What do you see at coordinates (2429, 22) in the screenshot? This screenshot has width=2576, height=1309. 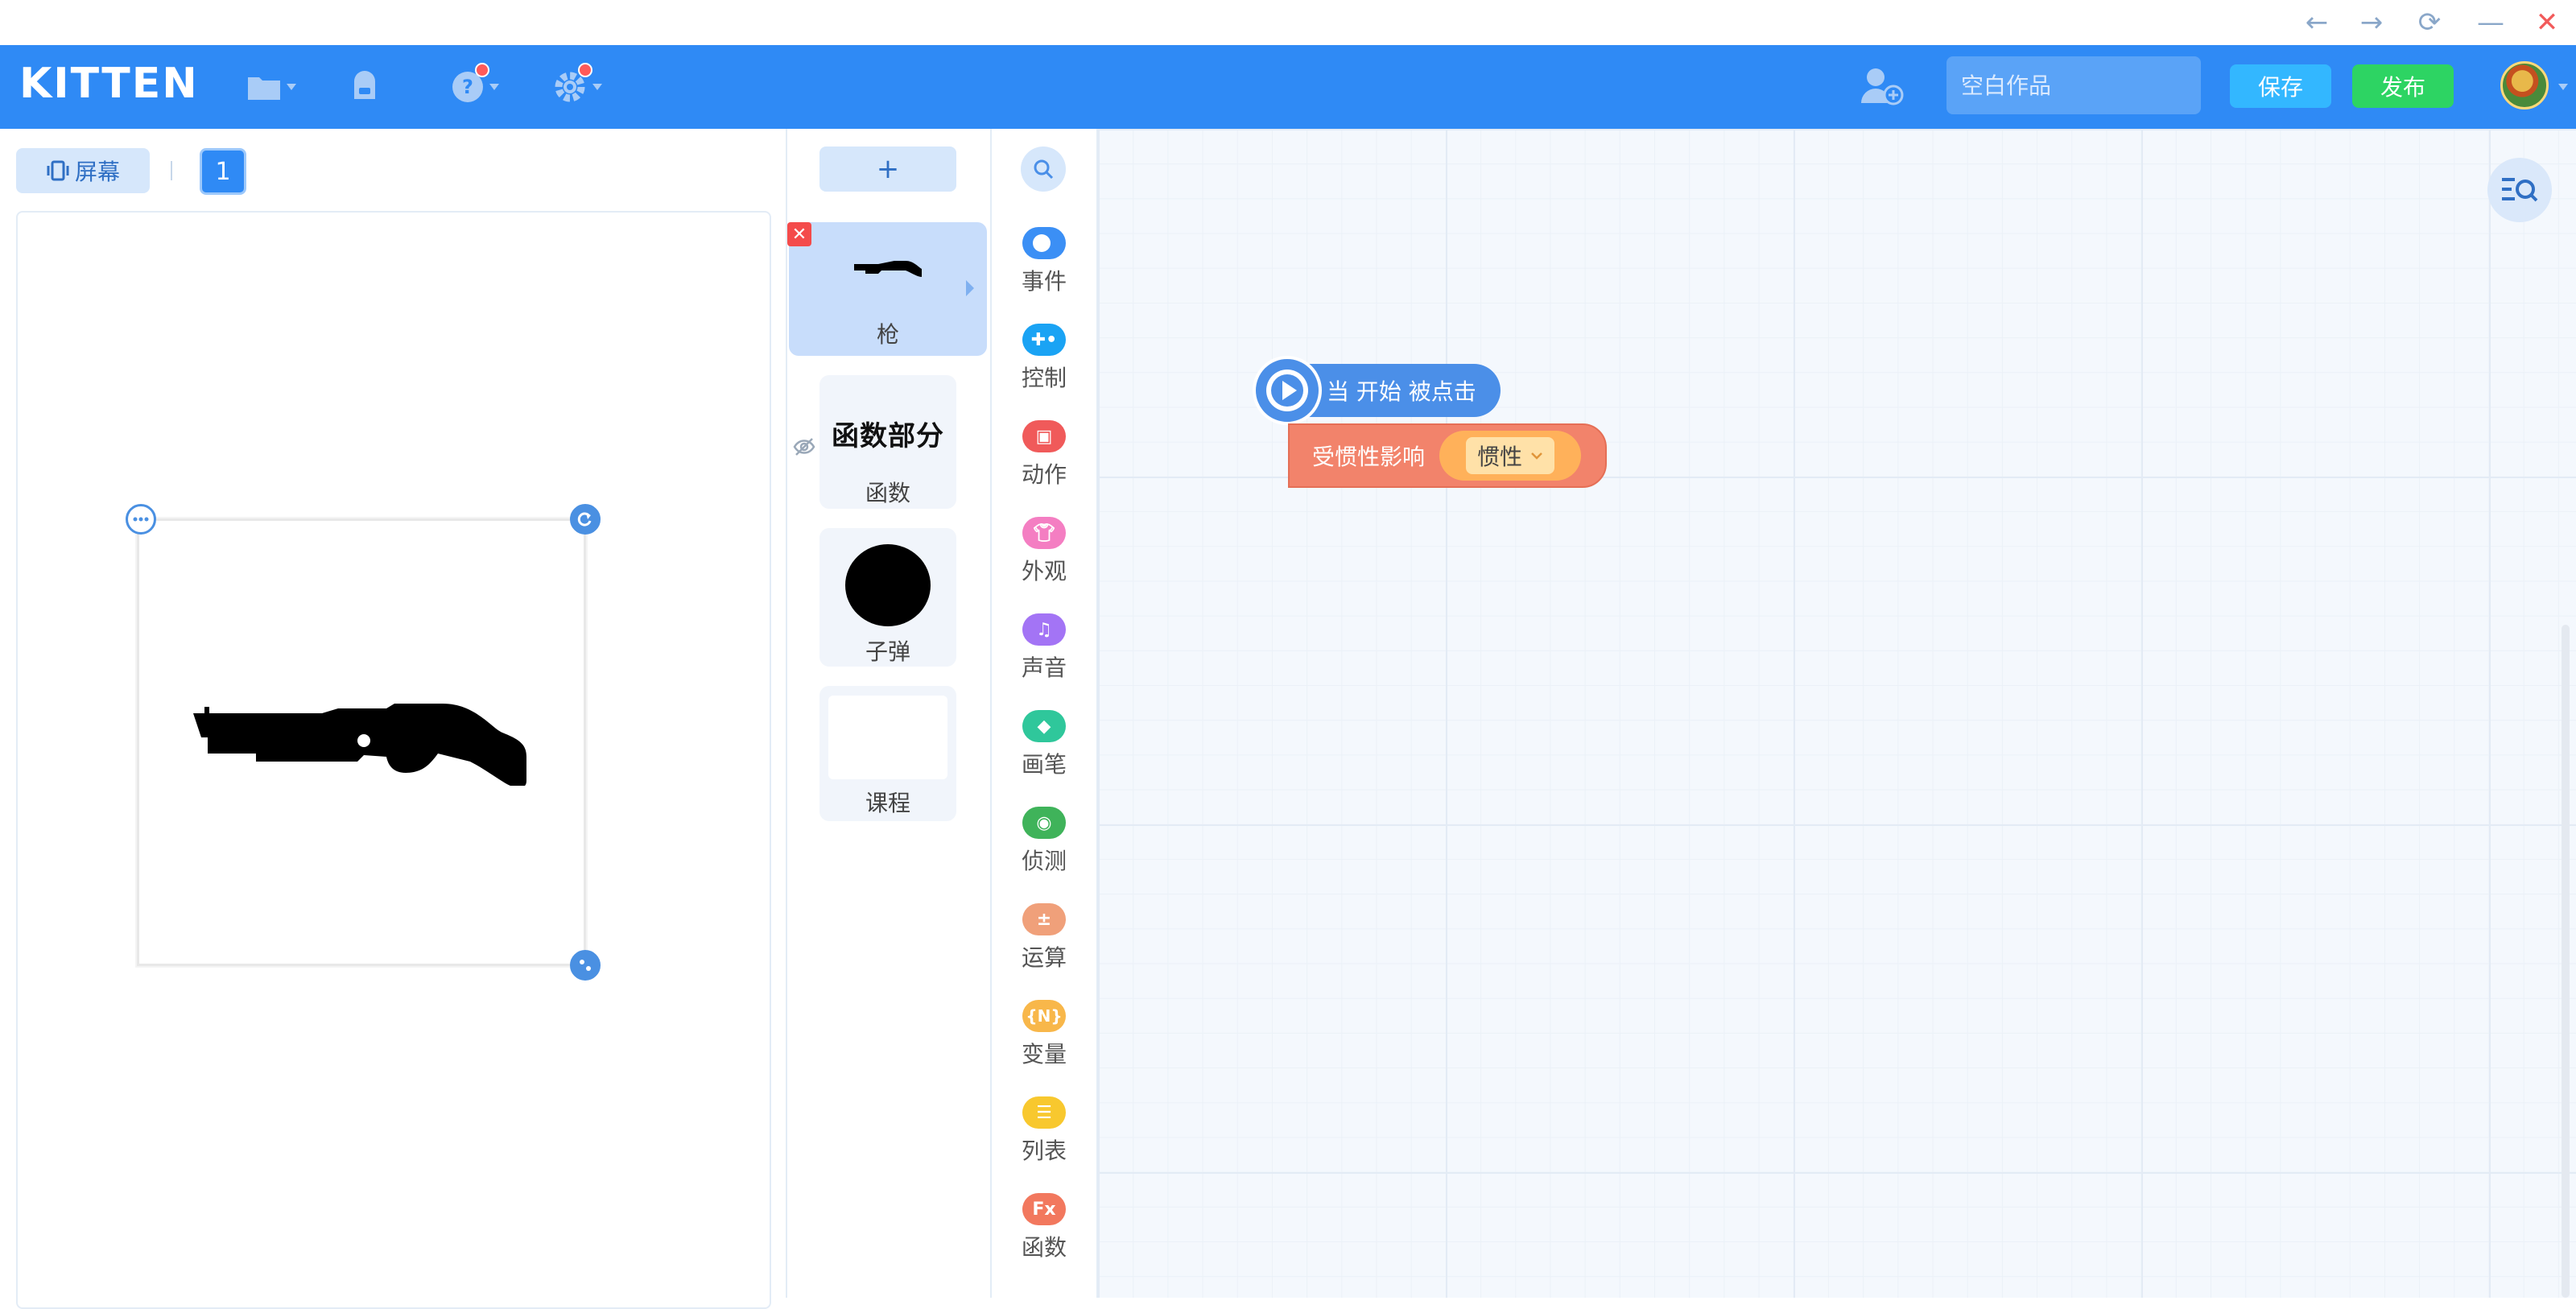 I see `refresh-icon: ⟳` at bounding box center [2429, 22].